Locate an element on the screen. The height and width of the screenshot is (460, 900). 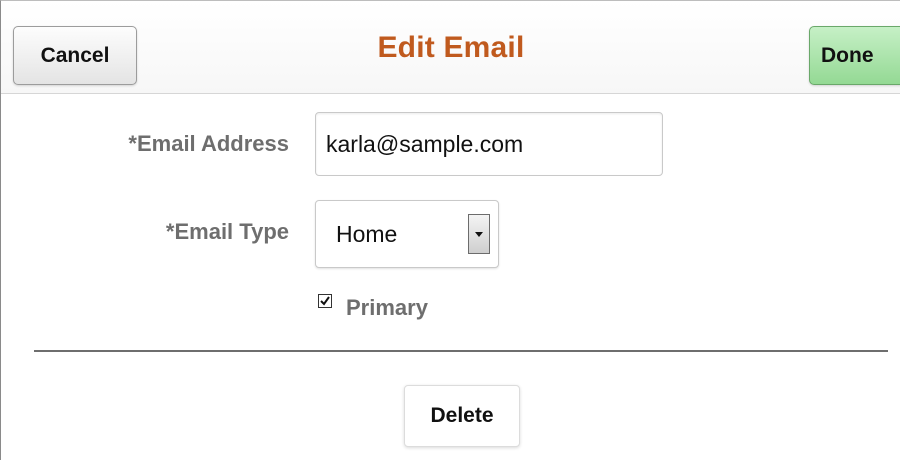
email-type-label: *Email Type is located at coordinates (227, 231).